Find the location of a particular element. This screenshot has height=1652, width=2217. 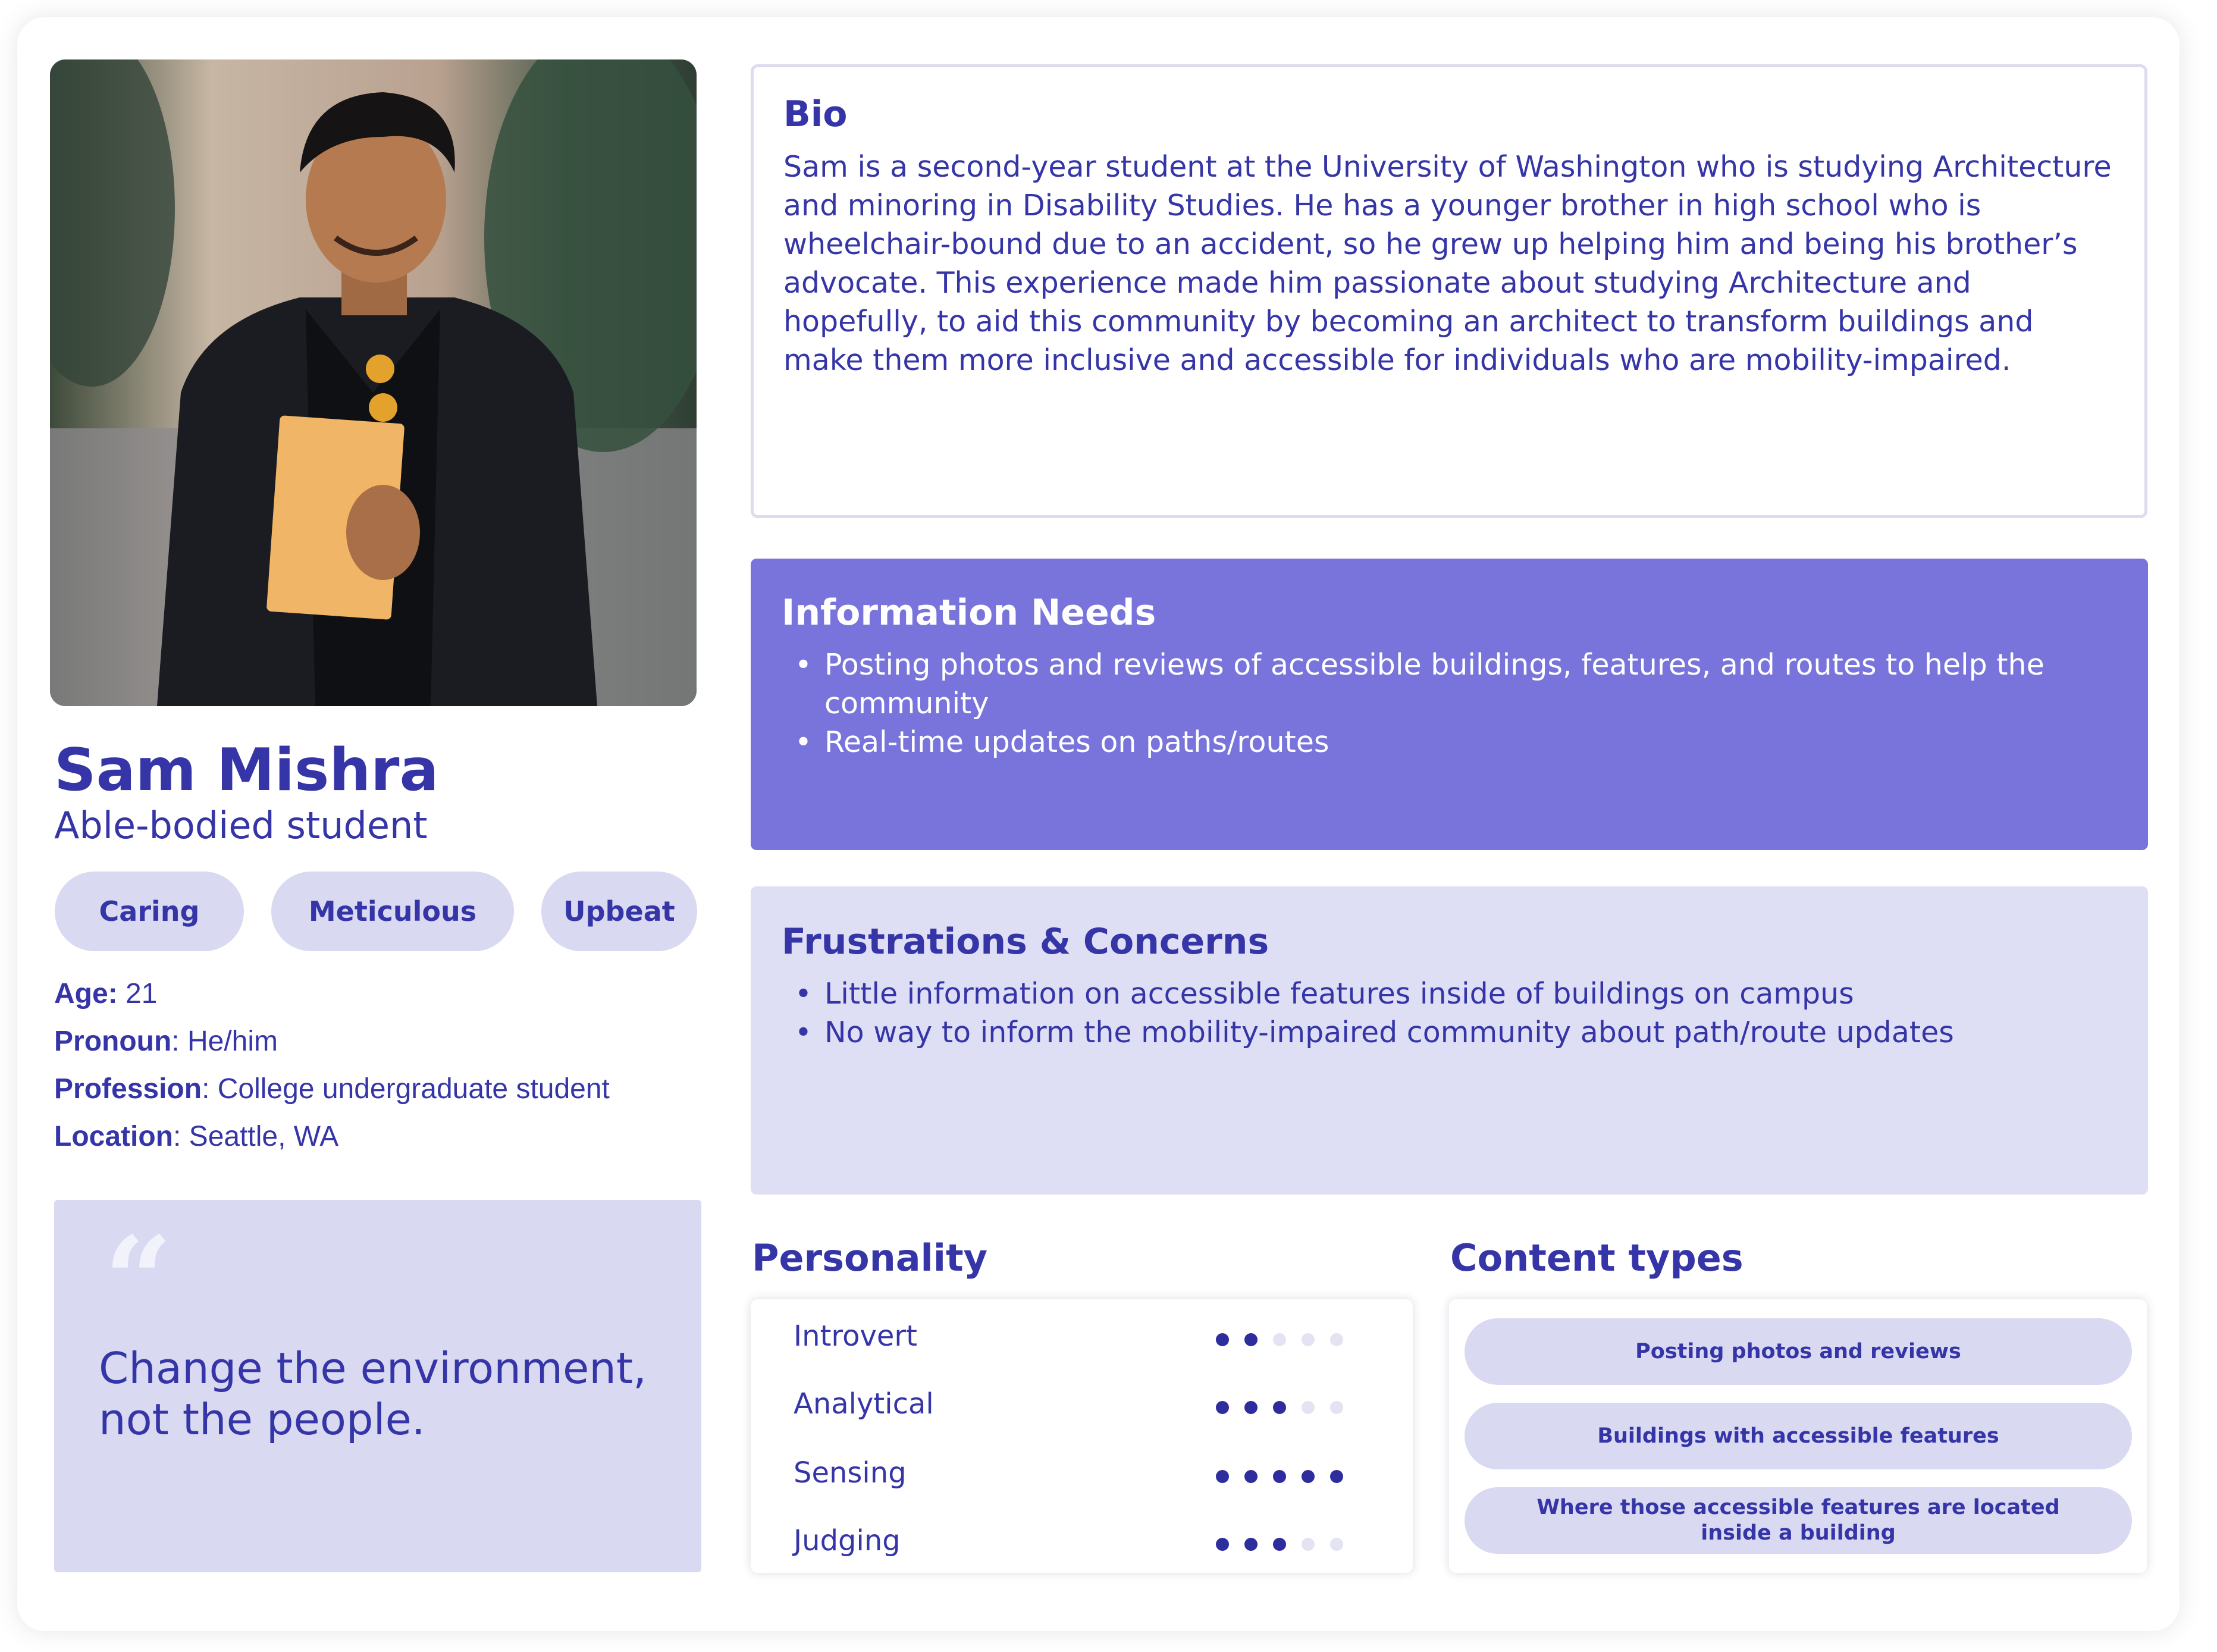

trait-introvert: Introvert is located at coordinates (855, 1336).